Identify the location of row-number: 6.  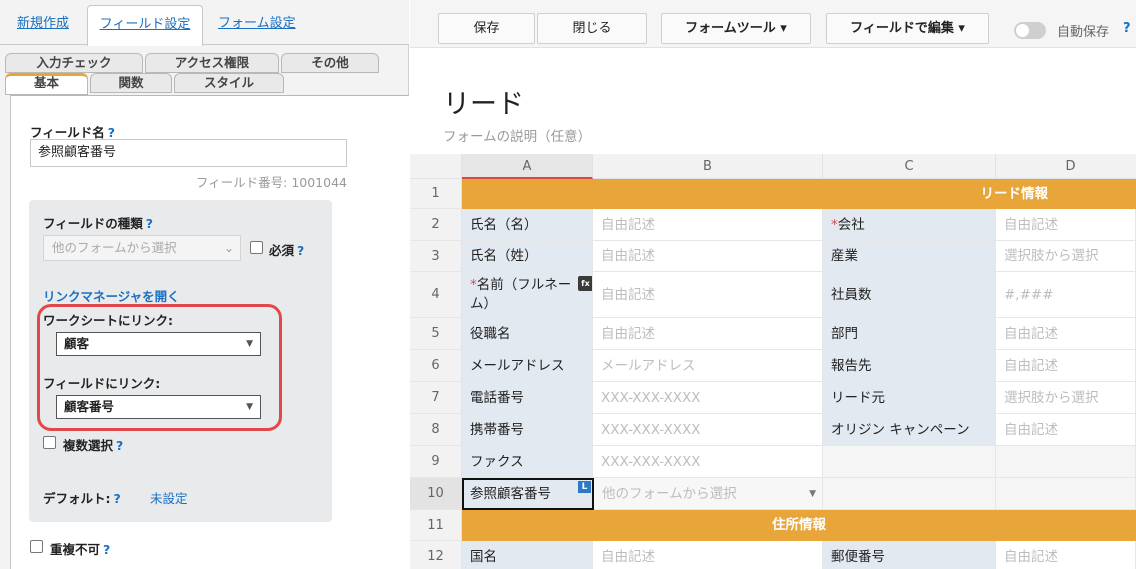
(436, 366).